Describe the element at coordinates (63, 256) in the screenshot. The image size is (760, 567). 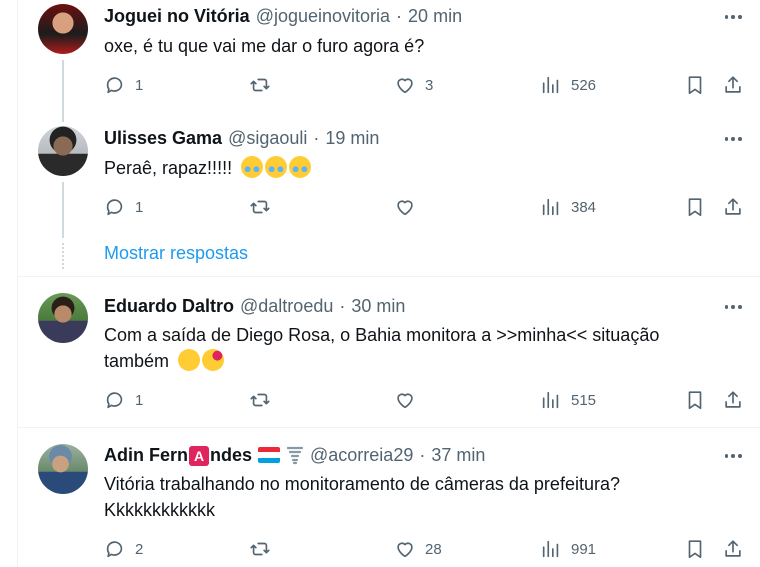
I see `thread-more-indicator` at that location.